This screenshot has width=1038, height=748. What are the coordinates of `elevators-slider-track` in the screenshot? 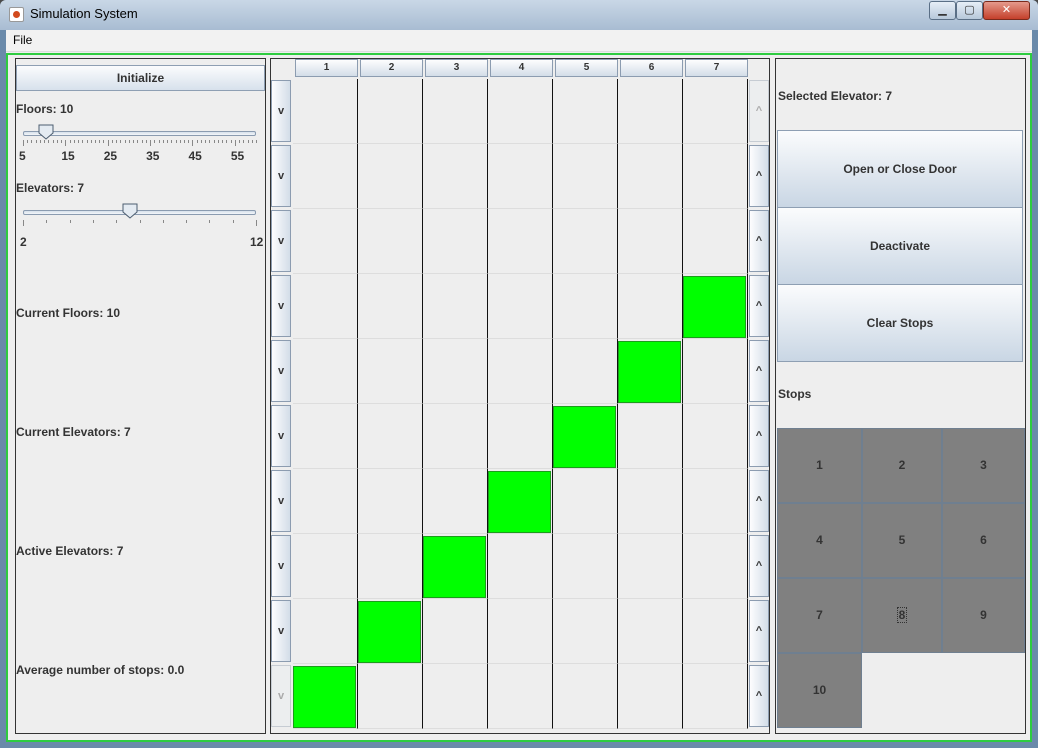 It's located at (139, 212).